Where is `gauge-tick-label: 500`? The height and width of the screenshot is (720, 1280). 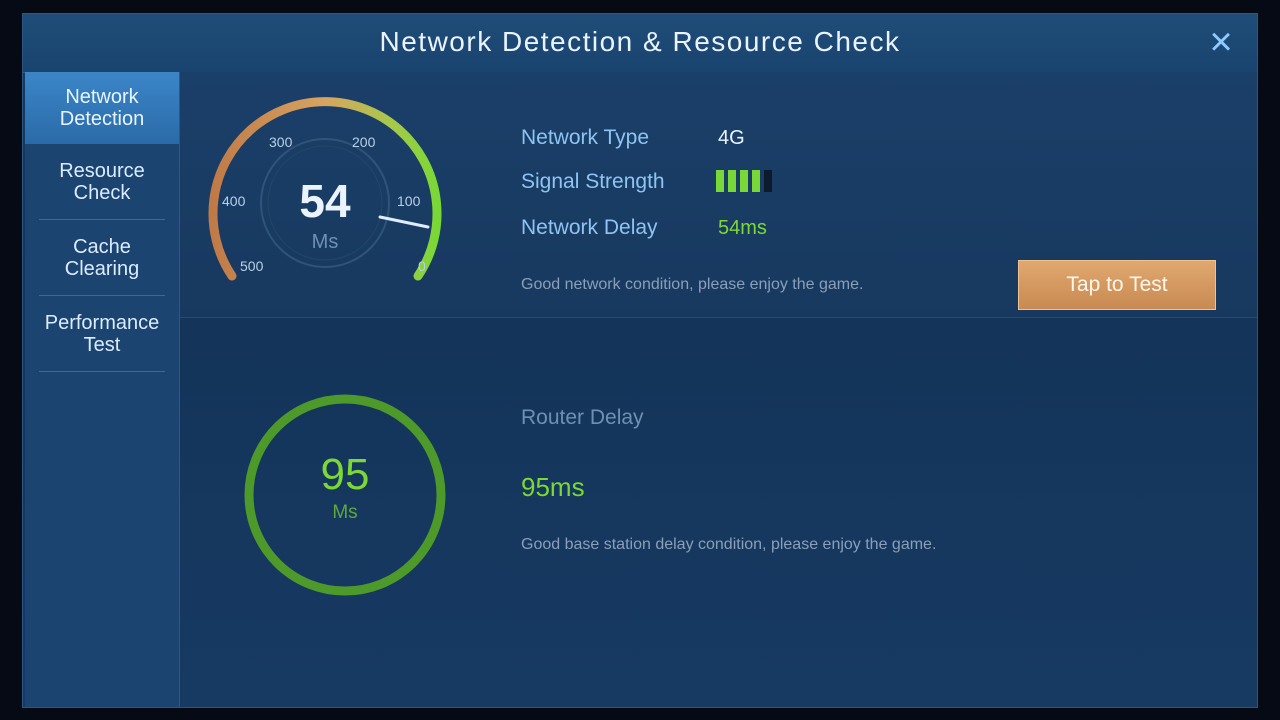
gauge-tick-label: 500 is located at coordinates (252, 266).